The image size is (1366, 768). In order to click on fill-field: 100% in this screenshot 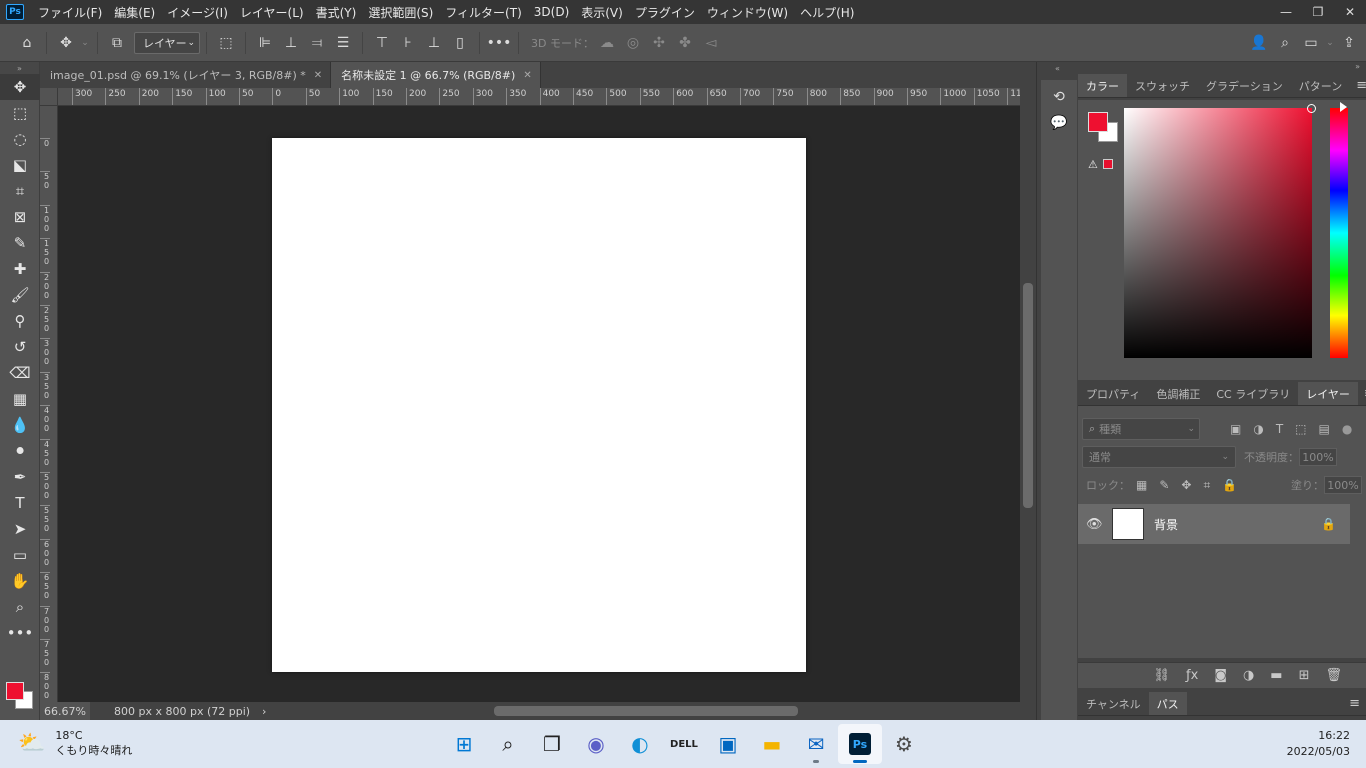, I will do `click(1343, 485)`.